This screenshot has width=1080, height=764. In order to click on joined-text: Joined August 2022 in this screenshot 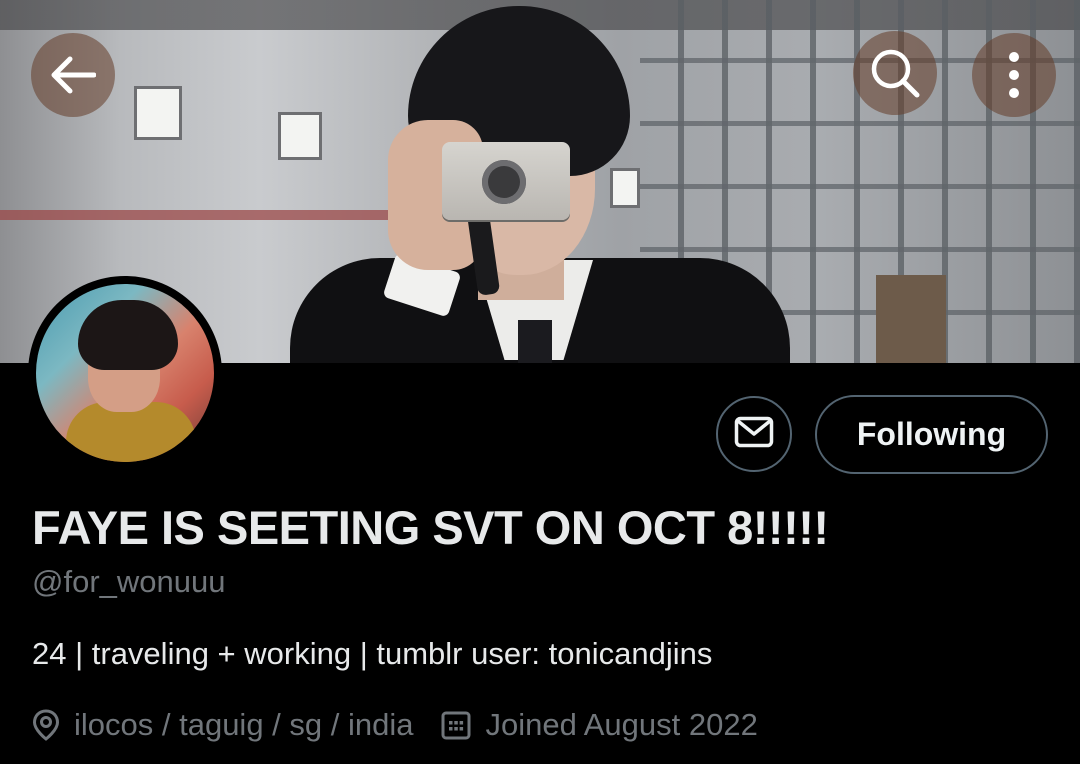, I will do `click(621, 724)`.